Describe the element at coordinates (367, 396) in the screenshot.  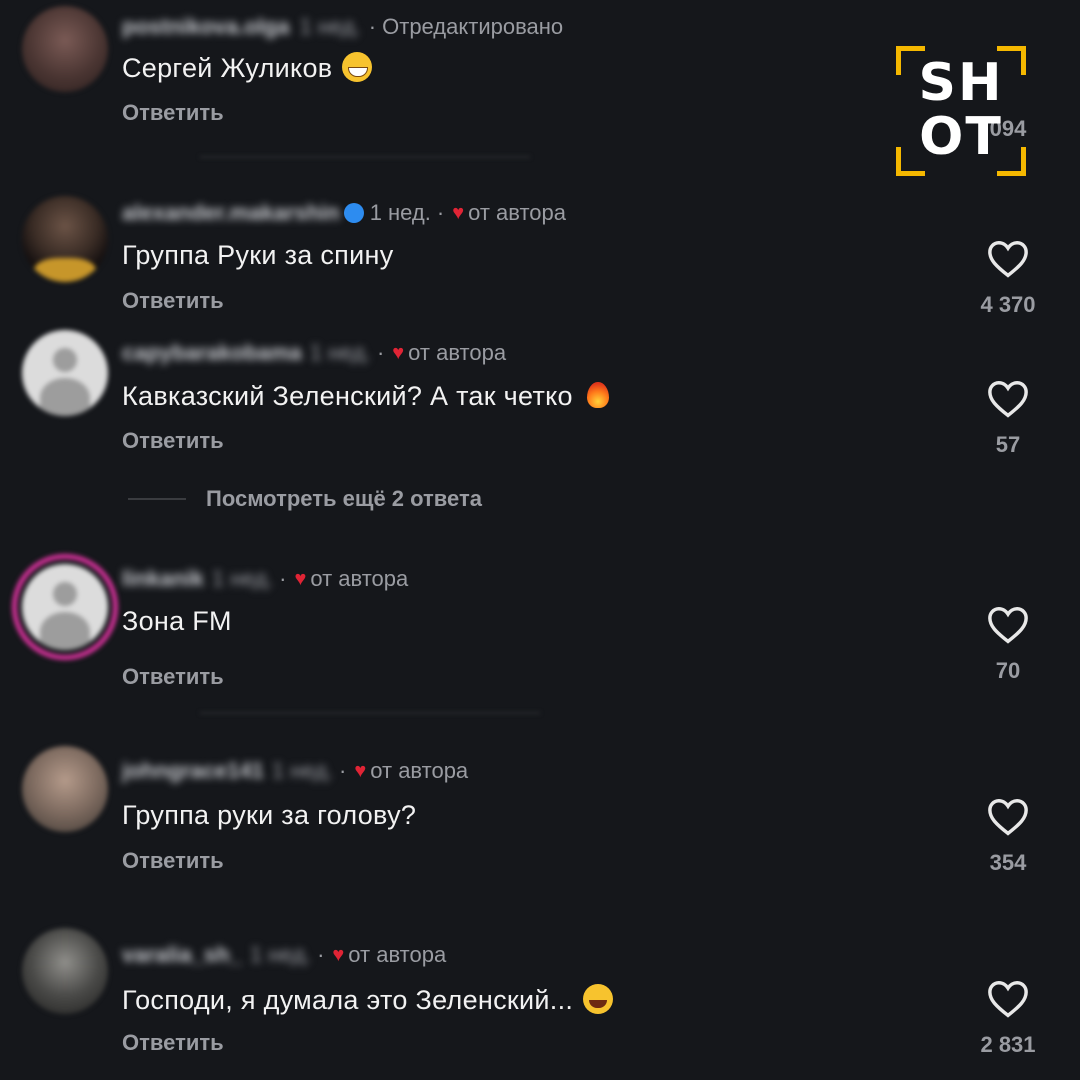
I see `comment-text: Кавказский Зеленский? А так четко` at that location.